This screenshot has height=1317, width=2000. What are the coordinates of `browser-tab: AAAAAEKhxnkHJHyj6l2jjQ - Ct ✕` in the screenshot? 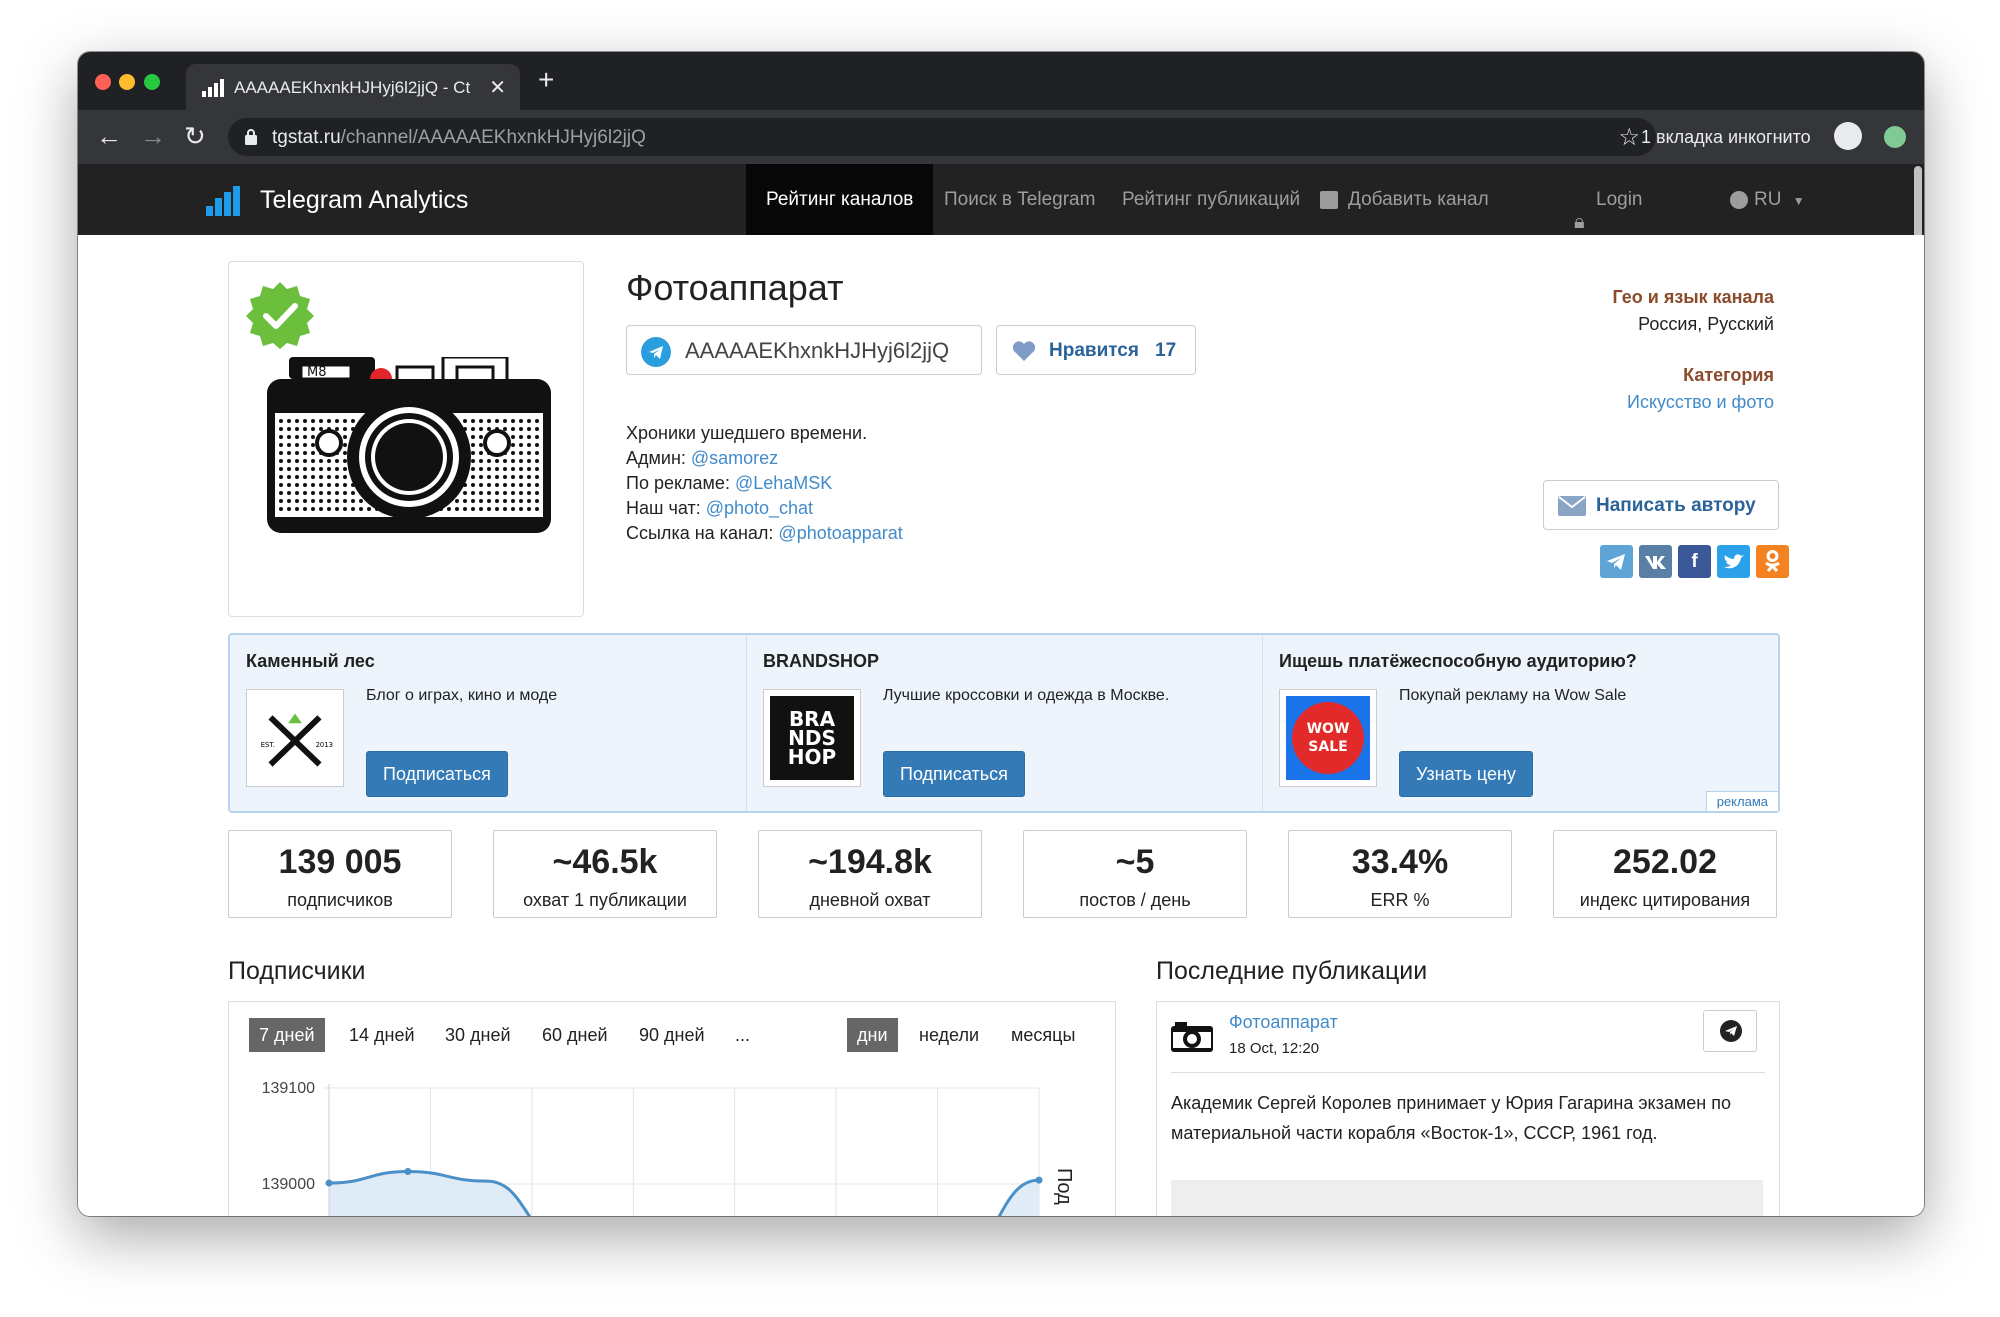 It's located at (353, 87).